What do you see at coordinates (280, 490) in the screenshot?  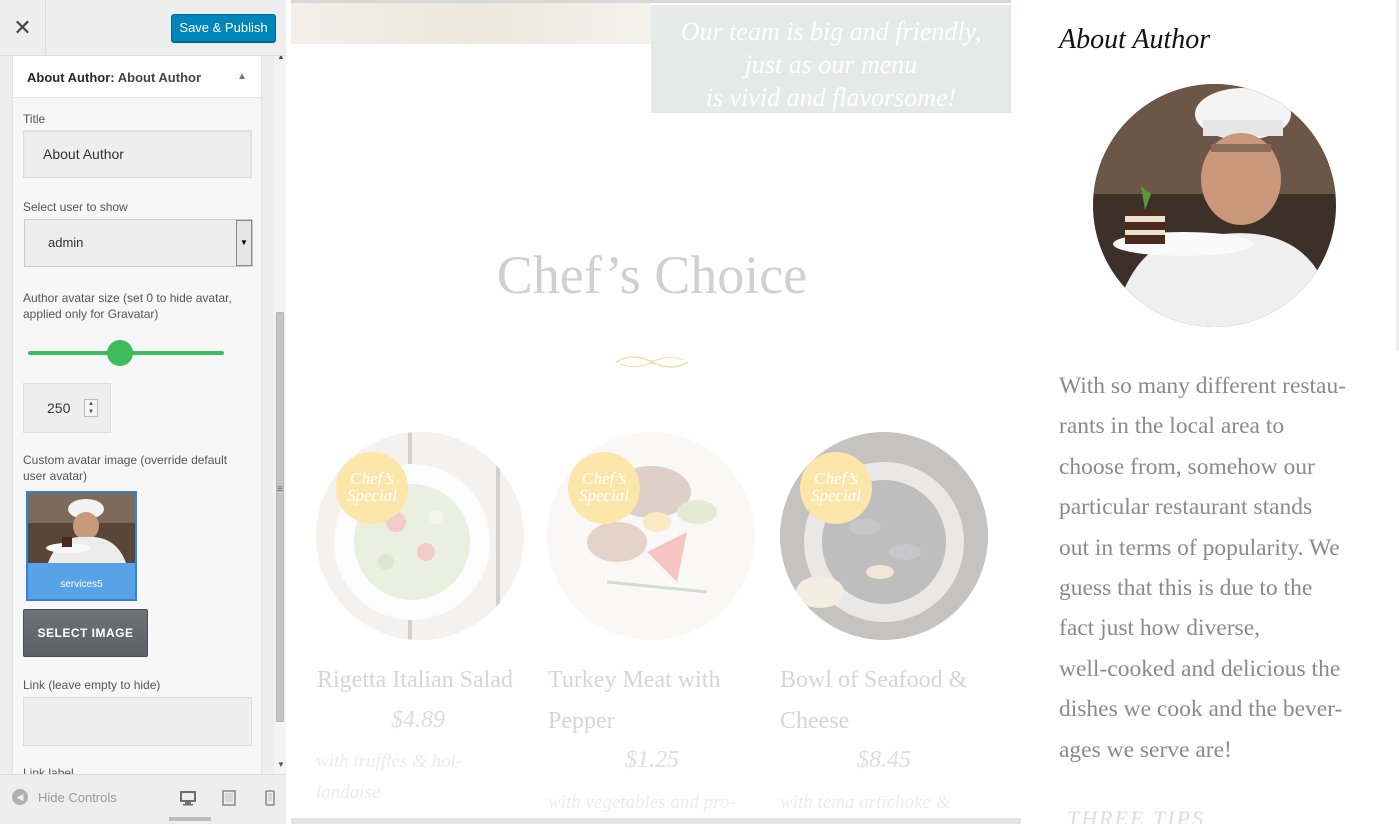 I see `panel-resize-grip-icon: ≡` at bounding box center [280, 490].